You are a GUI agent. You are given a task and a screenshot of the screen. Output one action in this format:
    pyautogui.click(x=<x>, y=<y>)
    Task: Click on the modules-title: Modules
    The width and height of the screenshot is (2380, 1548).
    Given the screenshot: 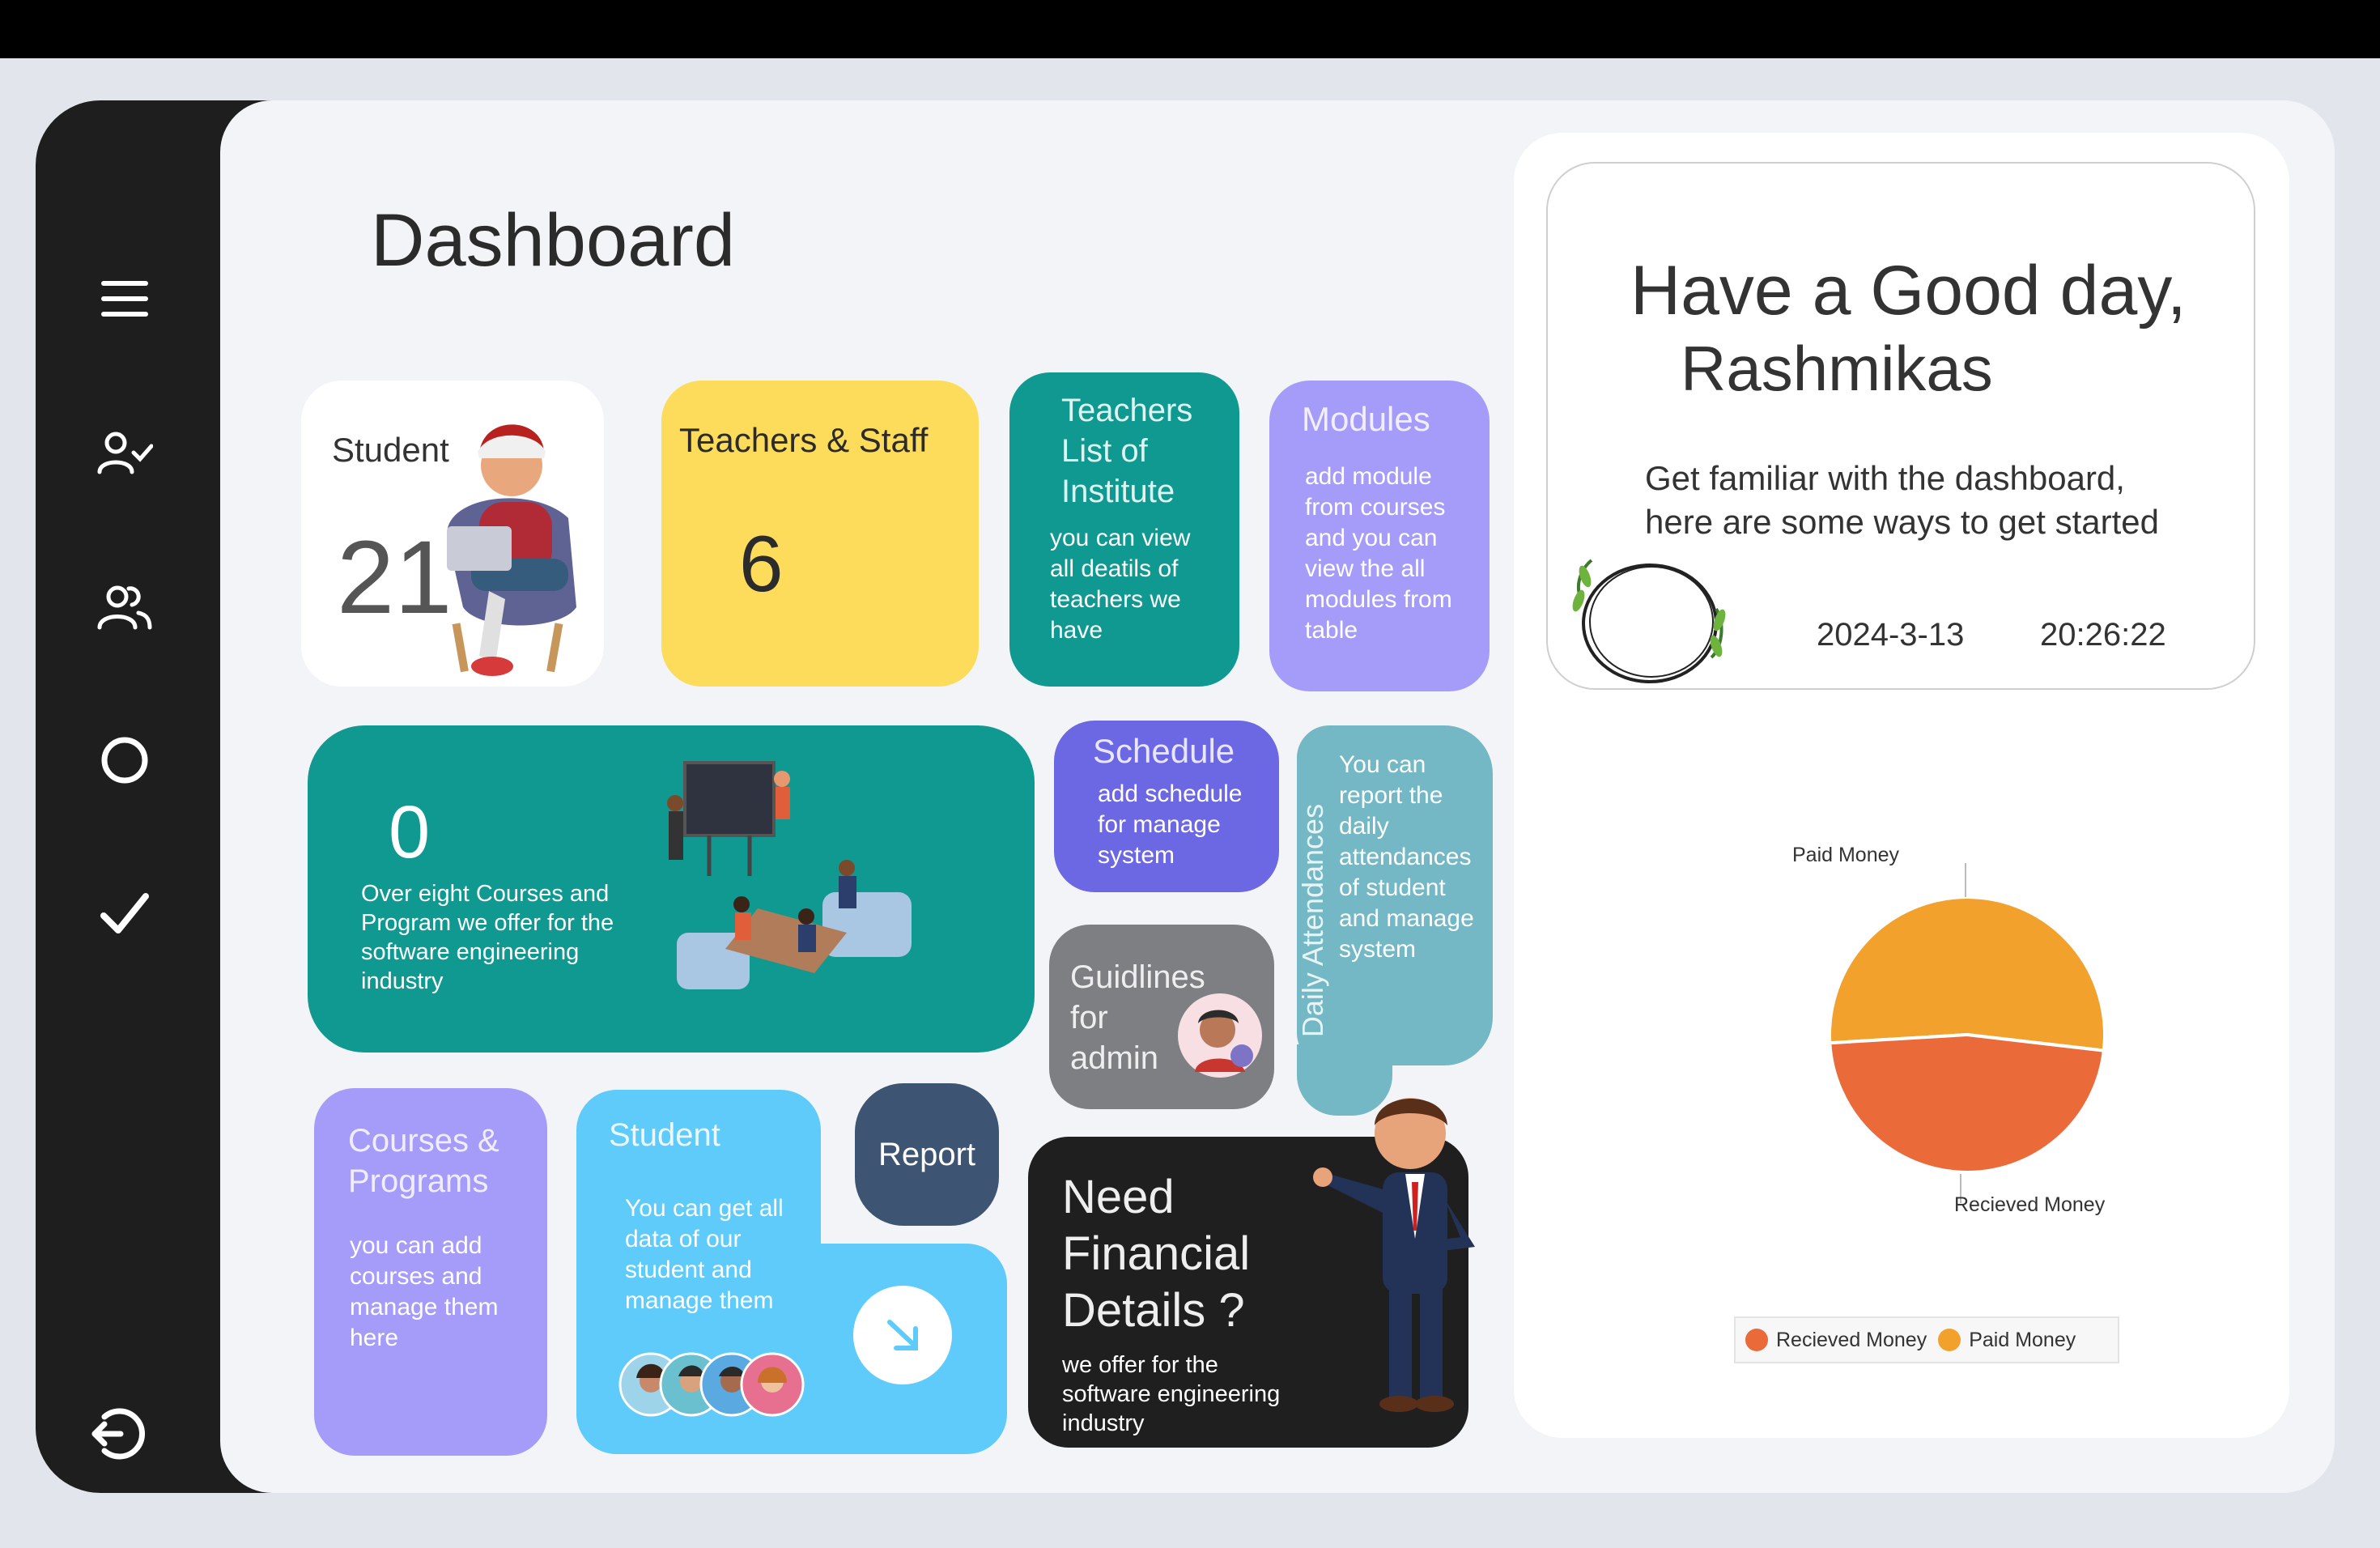 What is the action you would take?
    pyautogui.click(x=1366, y=419)
    